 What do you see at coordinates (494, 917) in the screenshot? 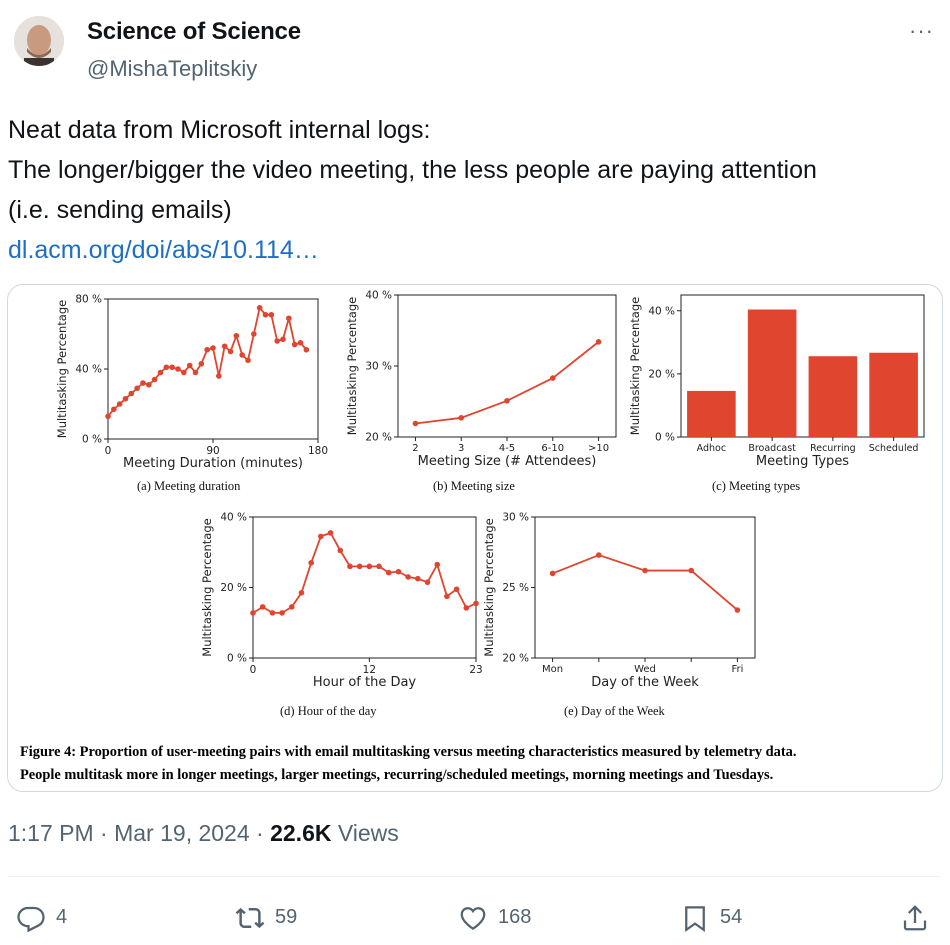
I see `like-button: 168` at bounding box center [494, 917].